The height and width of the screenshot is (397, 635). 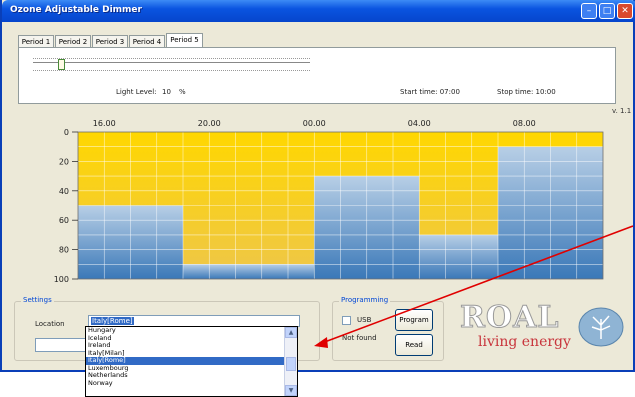 I want to click on annotation-arrow-head-icon, so click(x=321, y=342).